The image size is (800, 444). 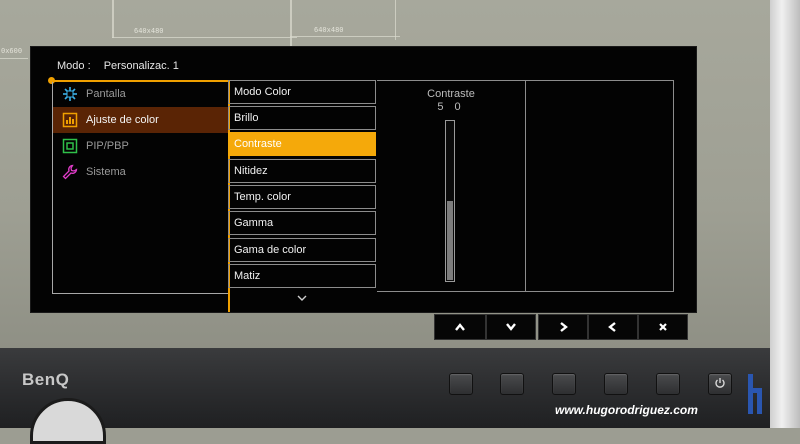 I want to click on category-sistema: Sistema, so click(x=140, y=172).